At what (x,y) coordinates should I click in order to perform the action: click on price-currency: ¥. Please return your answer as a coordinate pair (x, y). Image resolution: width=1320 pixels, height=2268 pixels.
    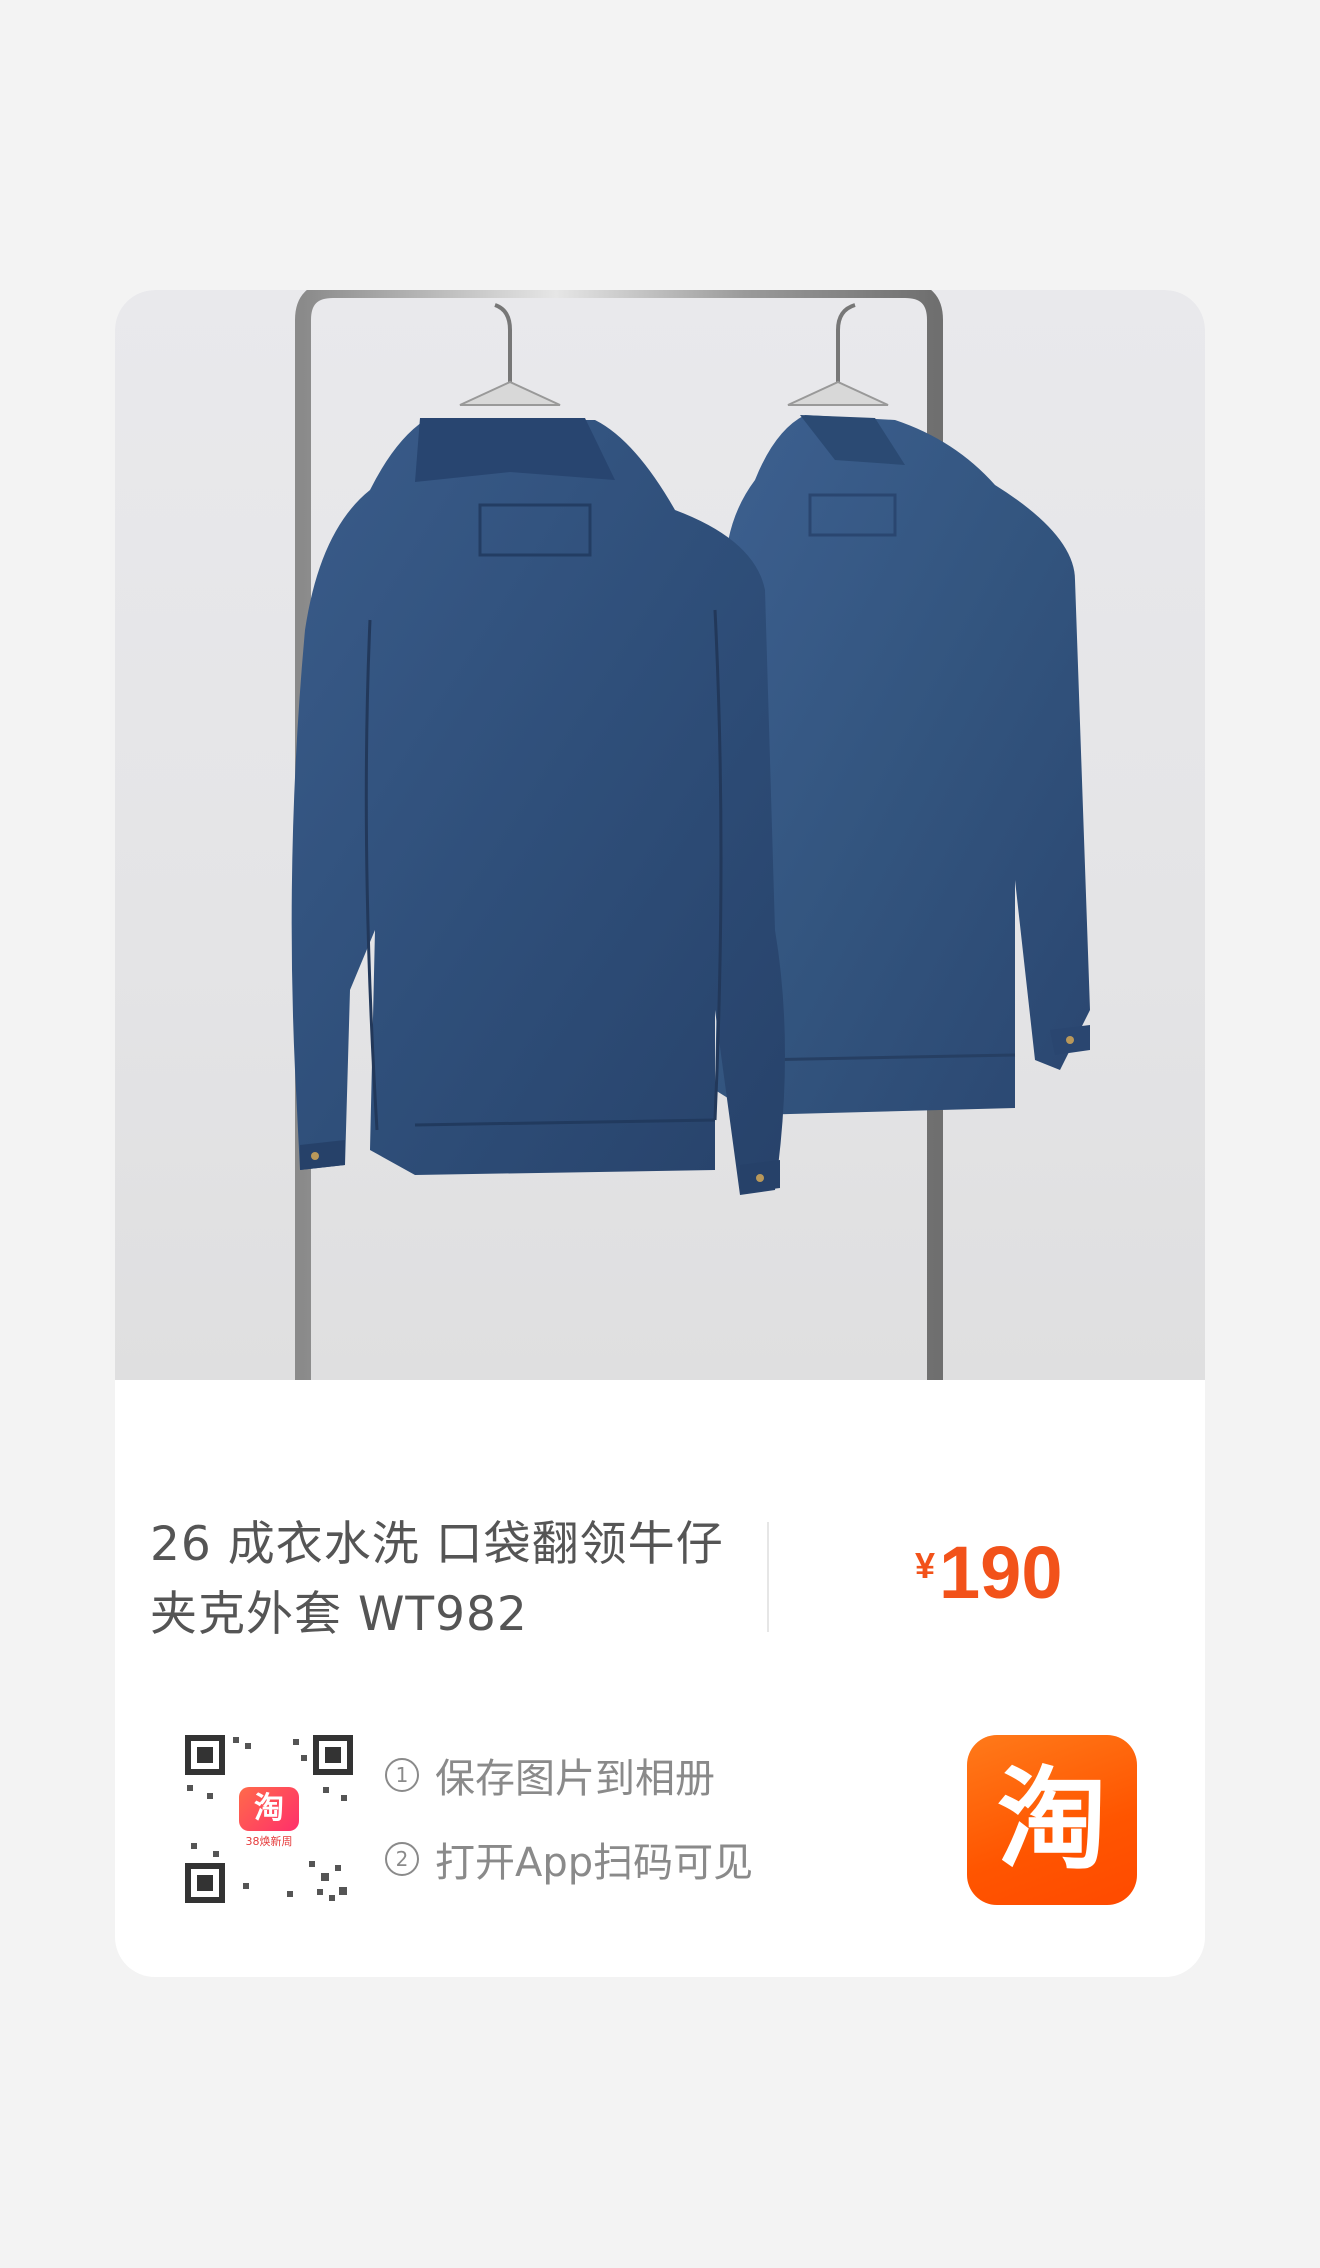
    Looking at the image, I should click on (925, 1565).